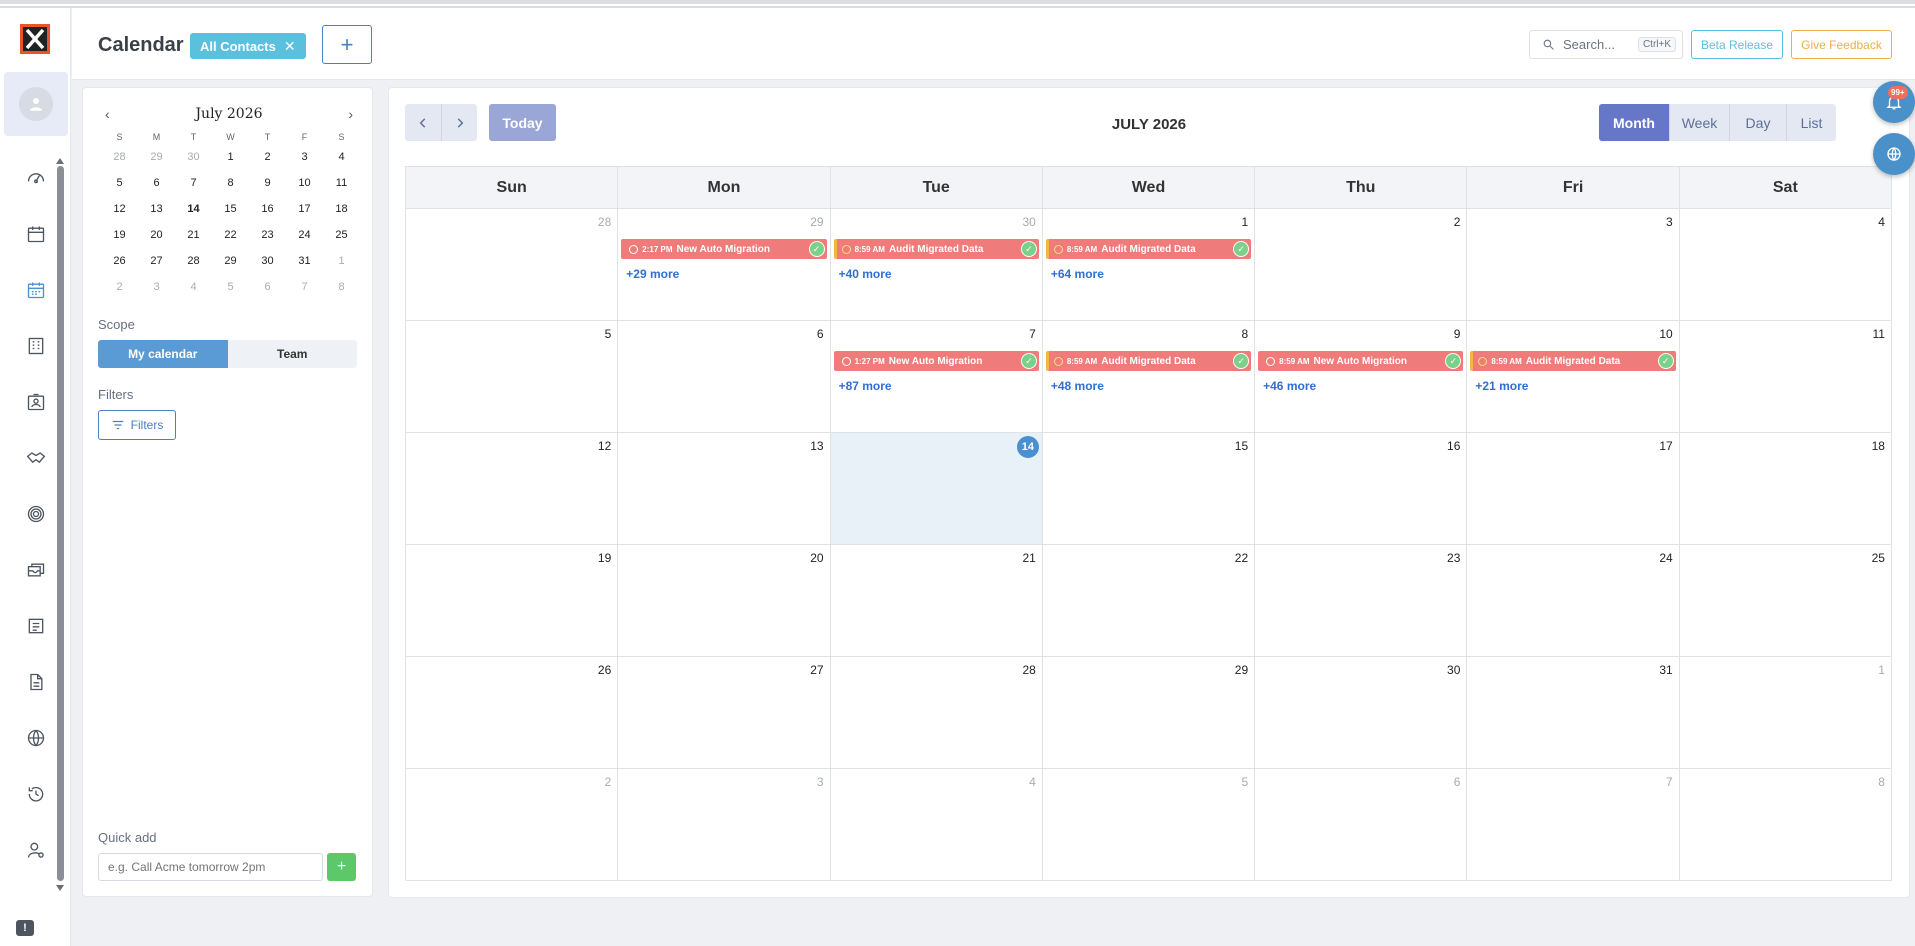  I want to click on handshake-icon, so click(36, 458).